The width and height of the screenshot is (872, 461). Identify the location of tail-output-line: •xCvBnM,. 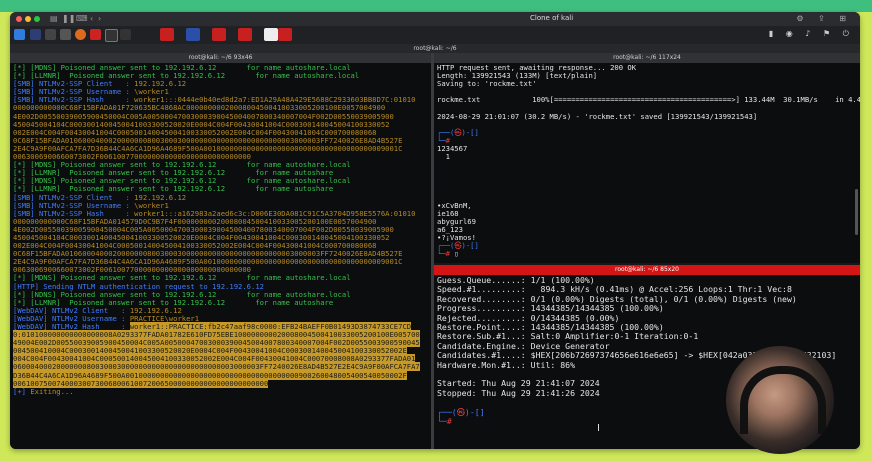
(454, 205).